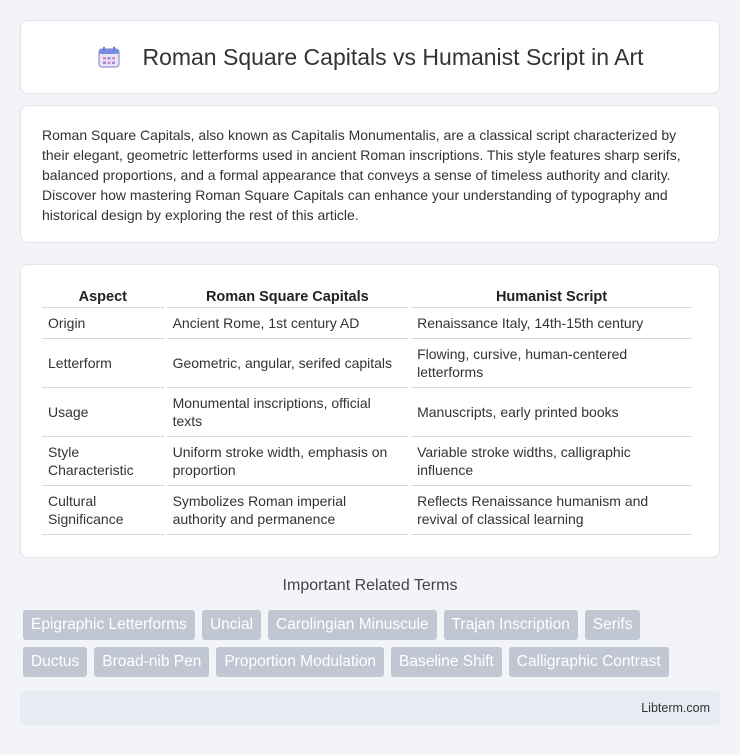 This screenshot has width=740, height=755. I want to click on table-cell: Origin, so click(103, 323).